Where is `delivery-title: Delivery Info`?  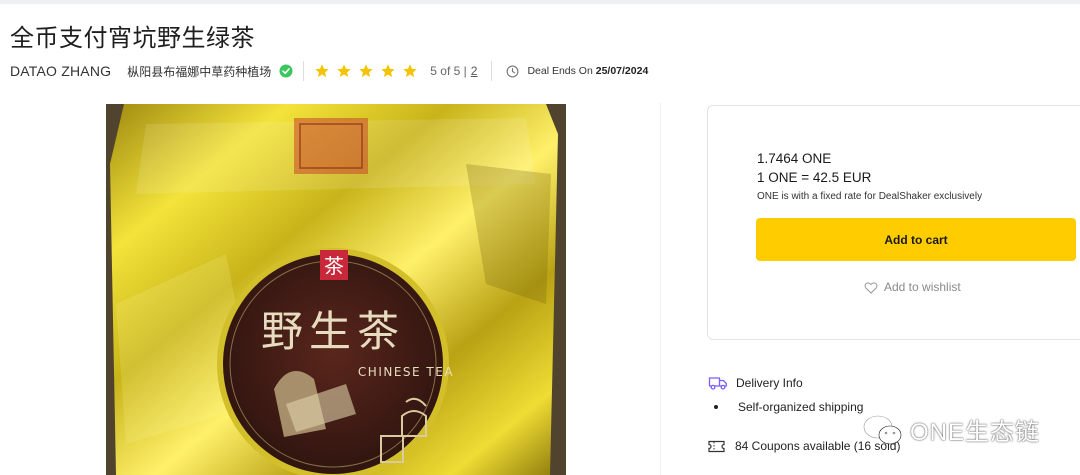
delivery-title: Delivery Info is located at coordinates (769, 382).